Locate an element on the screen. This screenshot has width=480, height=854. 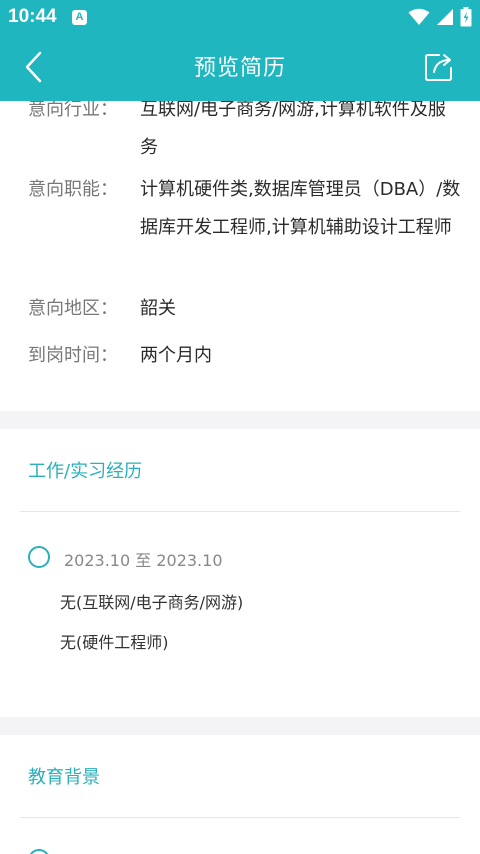
wifi-icon is located at coordinates (419, 16).